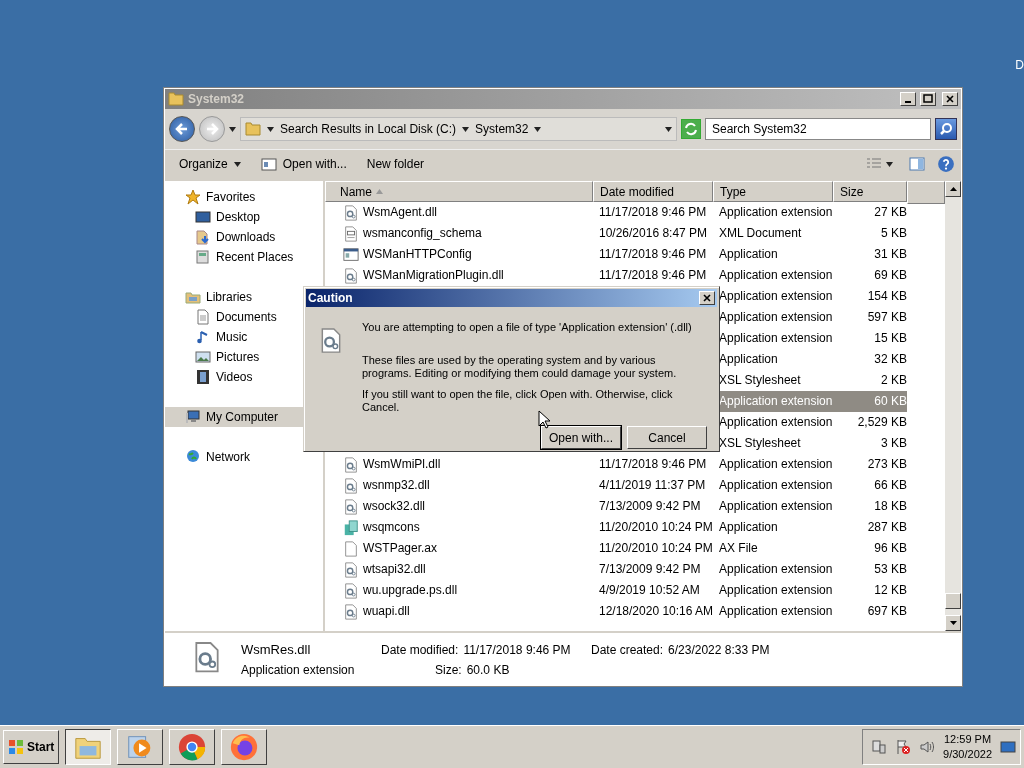 This screenshot has height=768, width=1024. Describe the element at coordinates (953, 406) in the screenshot. I see `scrollbar` at that location.